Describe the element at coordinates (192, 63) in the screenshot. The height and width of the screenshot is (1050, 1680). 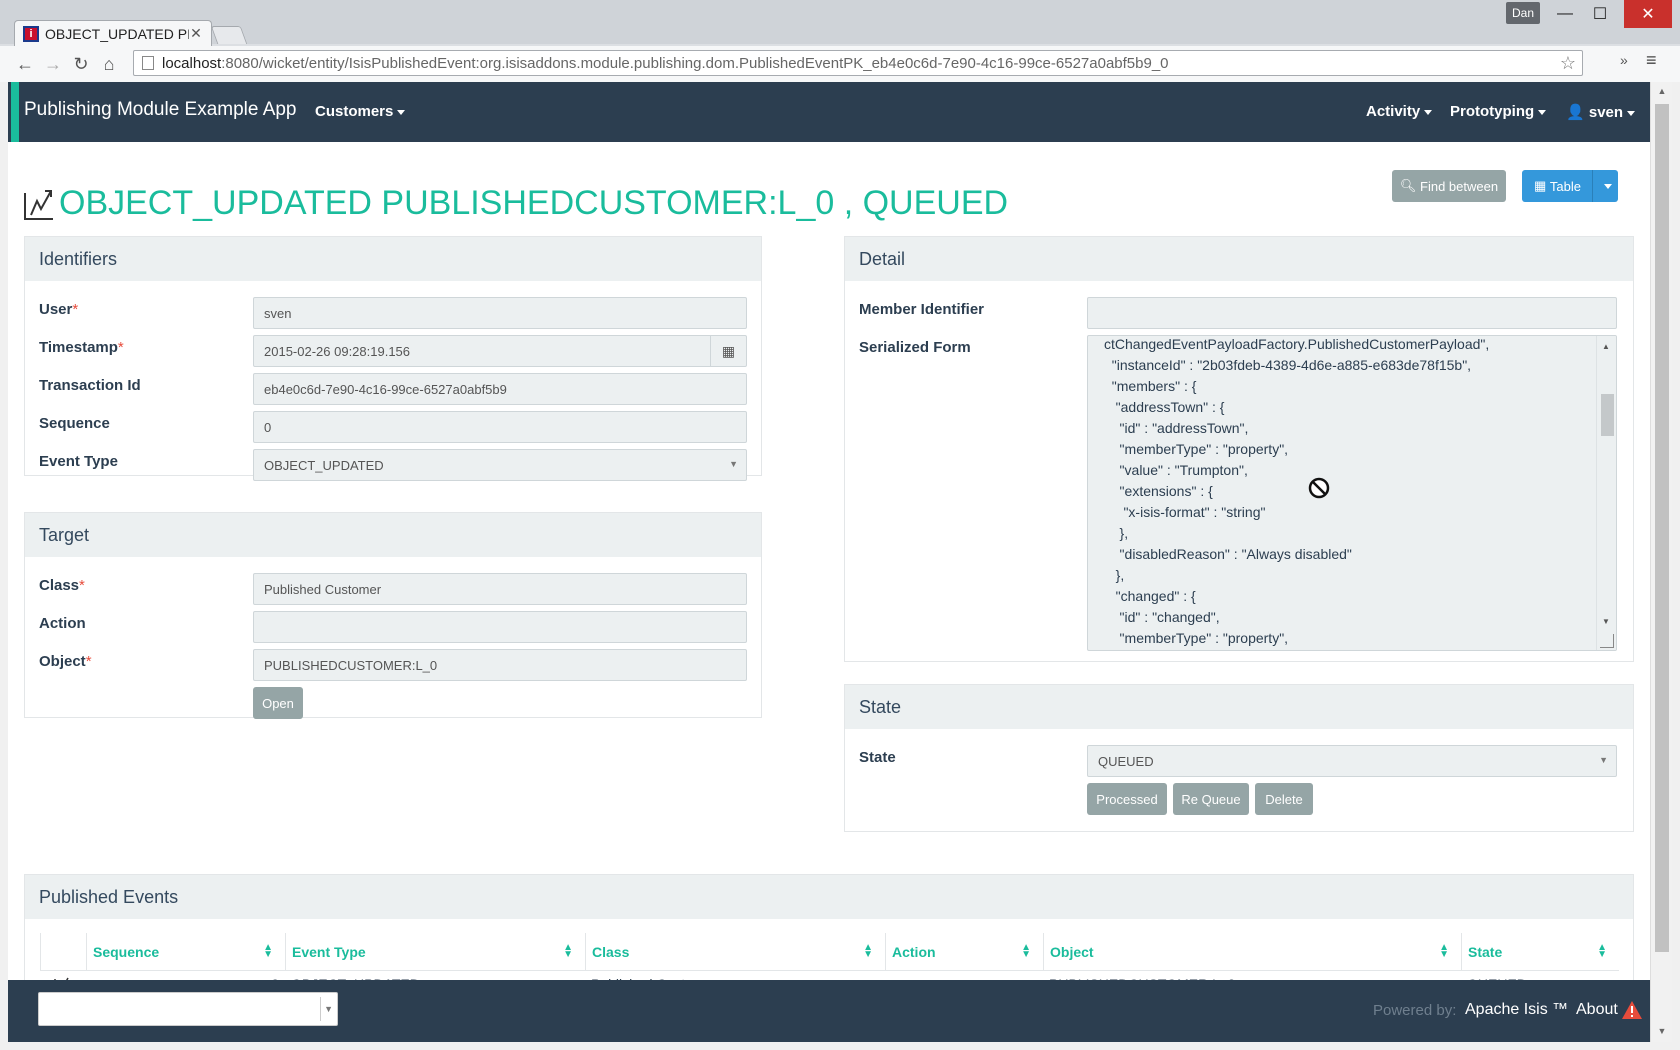
I see `url-host: localhost` at that location.